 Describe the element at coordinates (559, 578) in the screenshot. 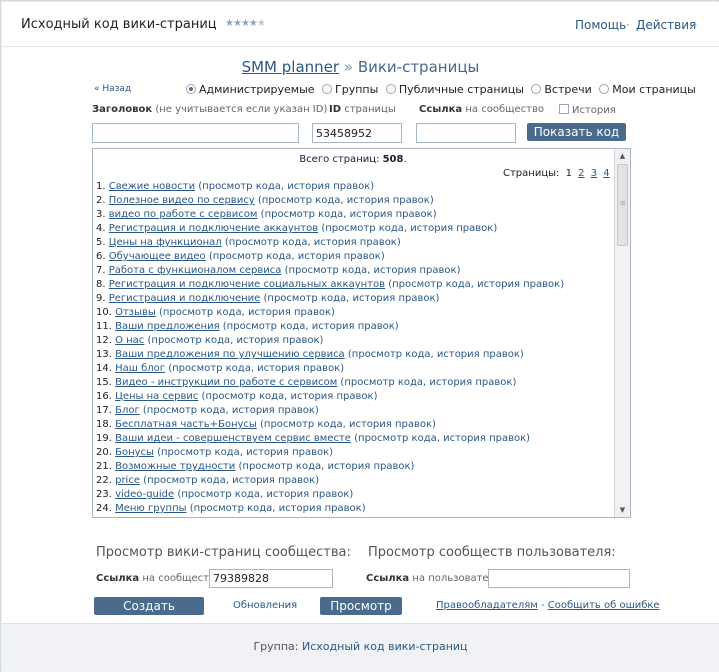

I see `user-link-input` at that location.